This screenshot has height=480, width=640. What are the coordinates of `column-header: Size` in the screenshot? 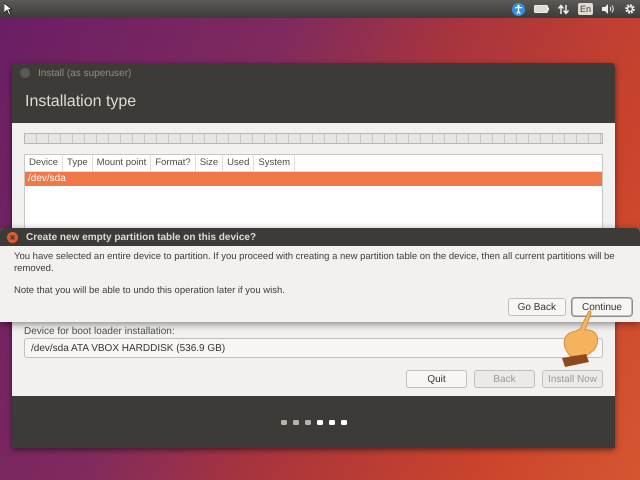 It's located at (210, 163).